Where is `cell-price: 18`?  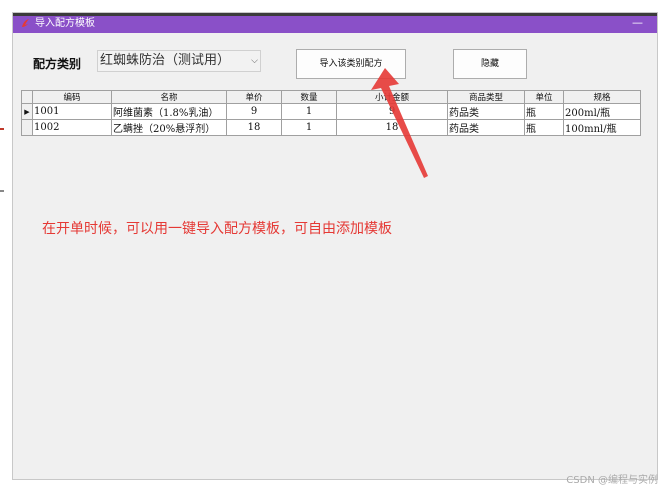 cell-price: 18 is located at coordinates (254, 127).